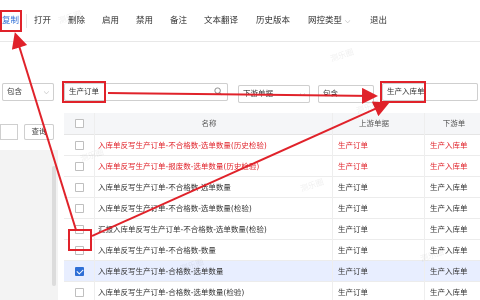 Image resolution: width=480 pixels, height=300 pixels. Describe the element at coordinates (42, 21) in the screenshot. I see `open-button: 打开` at that location.